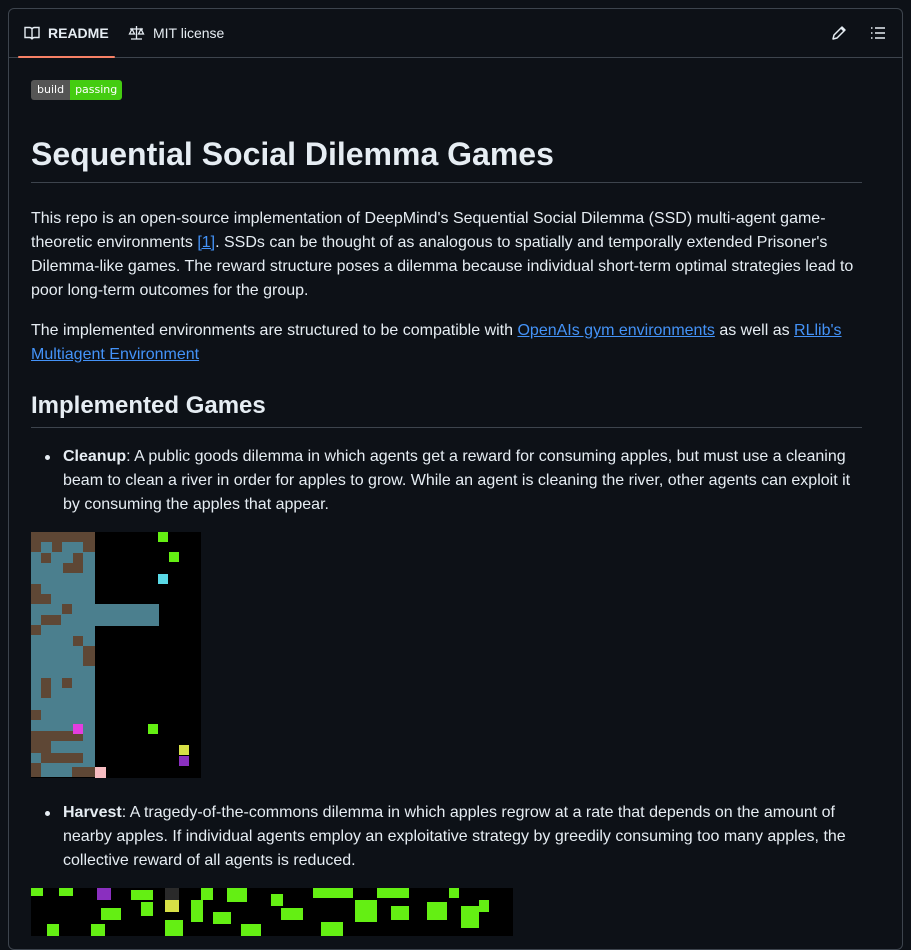 This screenshot has height=950, width=911. I want to click on cleanup-game-image, so click(116, 655).